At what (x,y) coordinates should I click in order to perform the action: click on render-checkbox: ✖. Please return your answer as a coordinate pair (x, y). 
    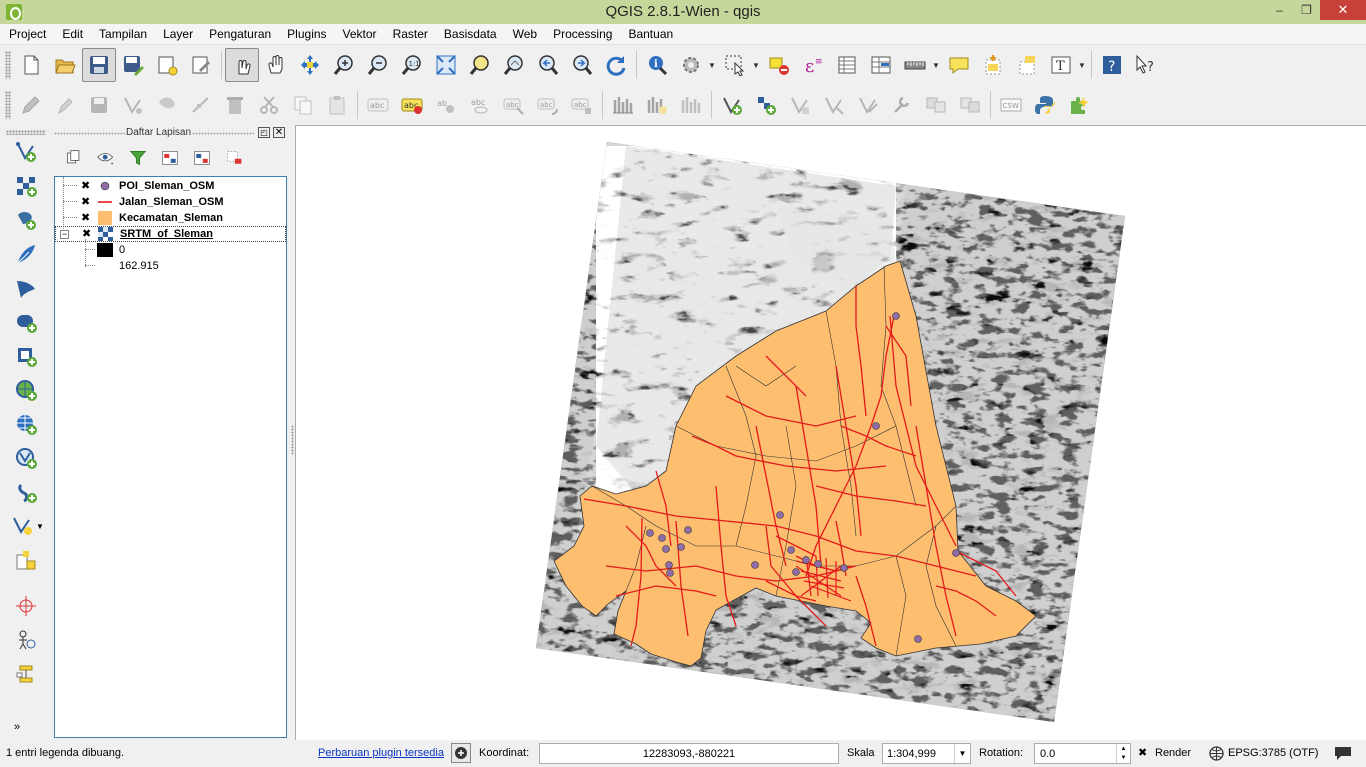
    Looking at the image, I should click on (1142, 752).